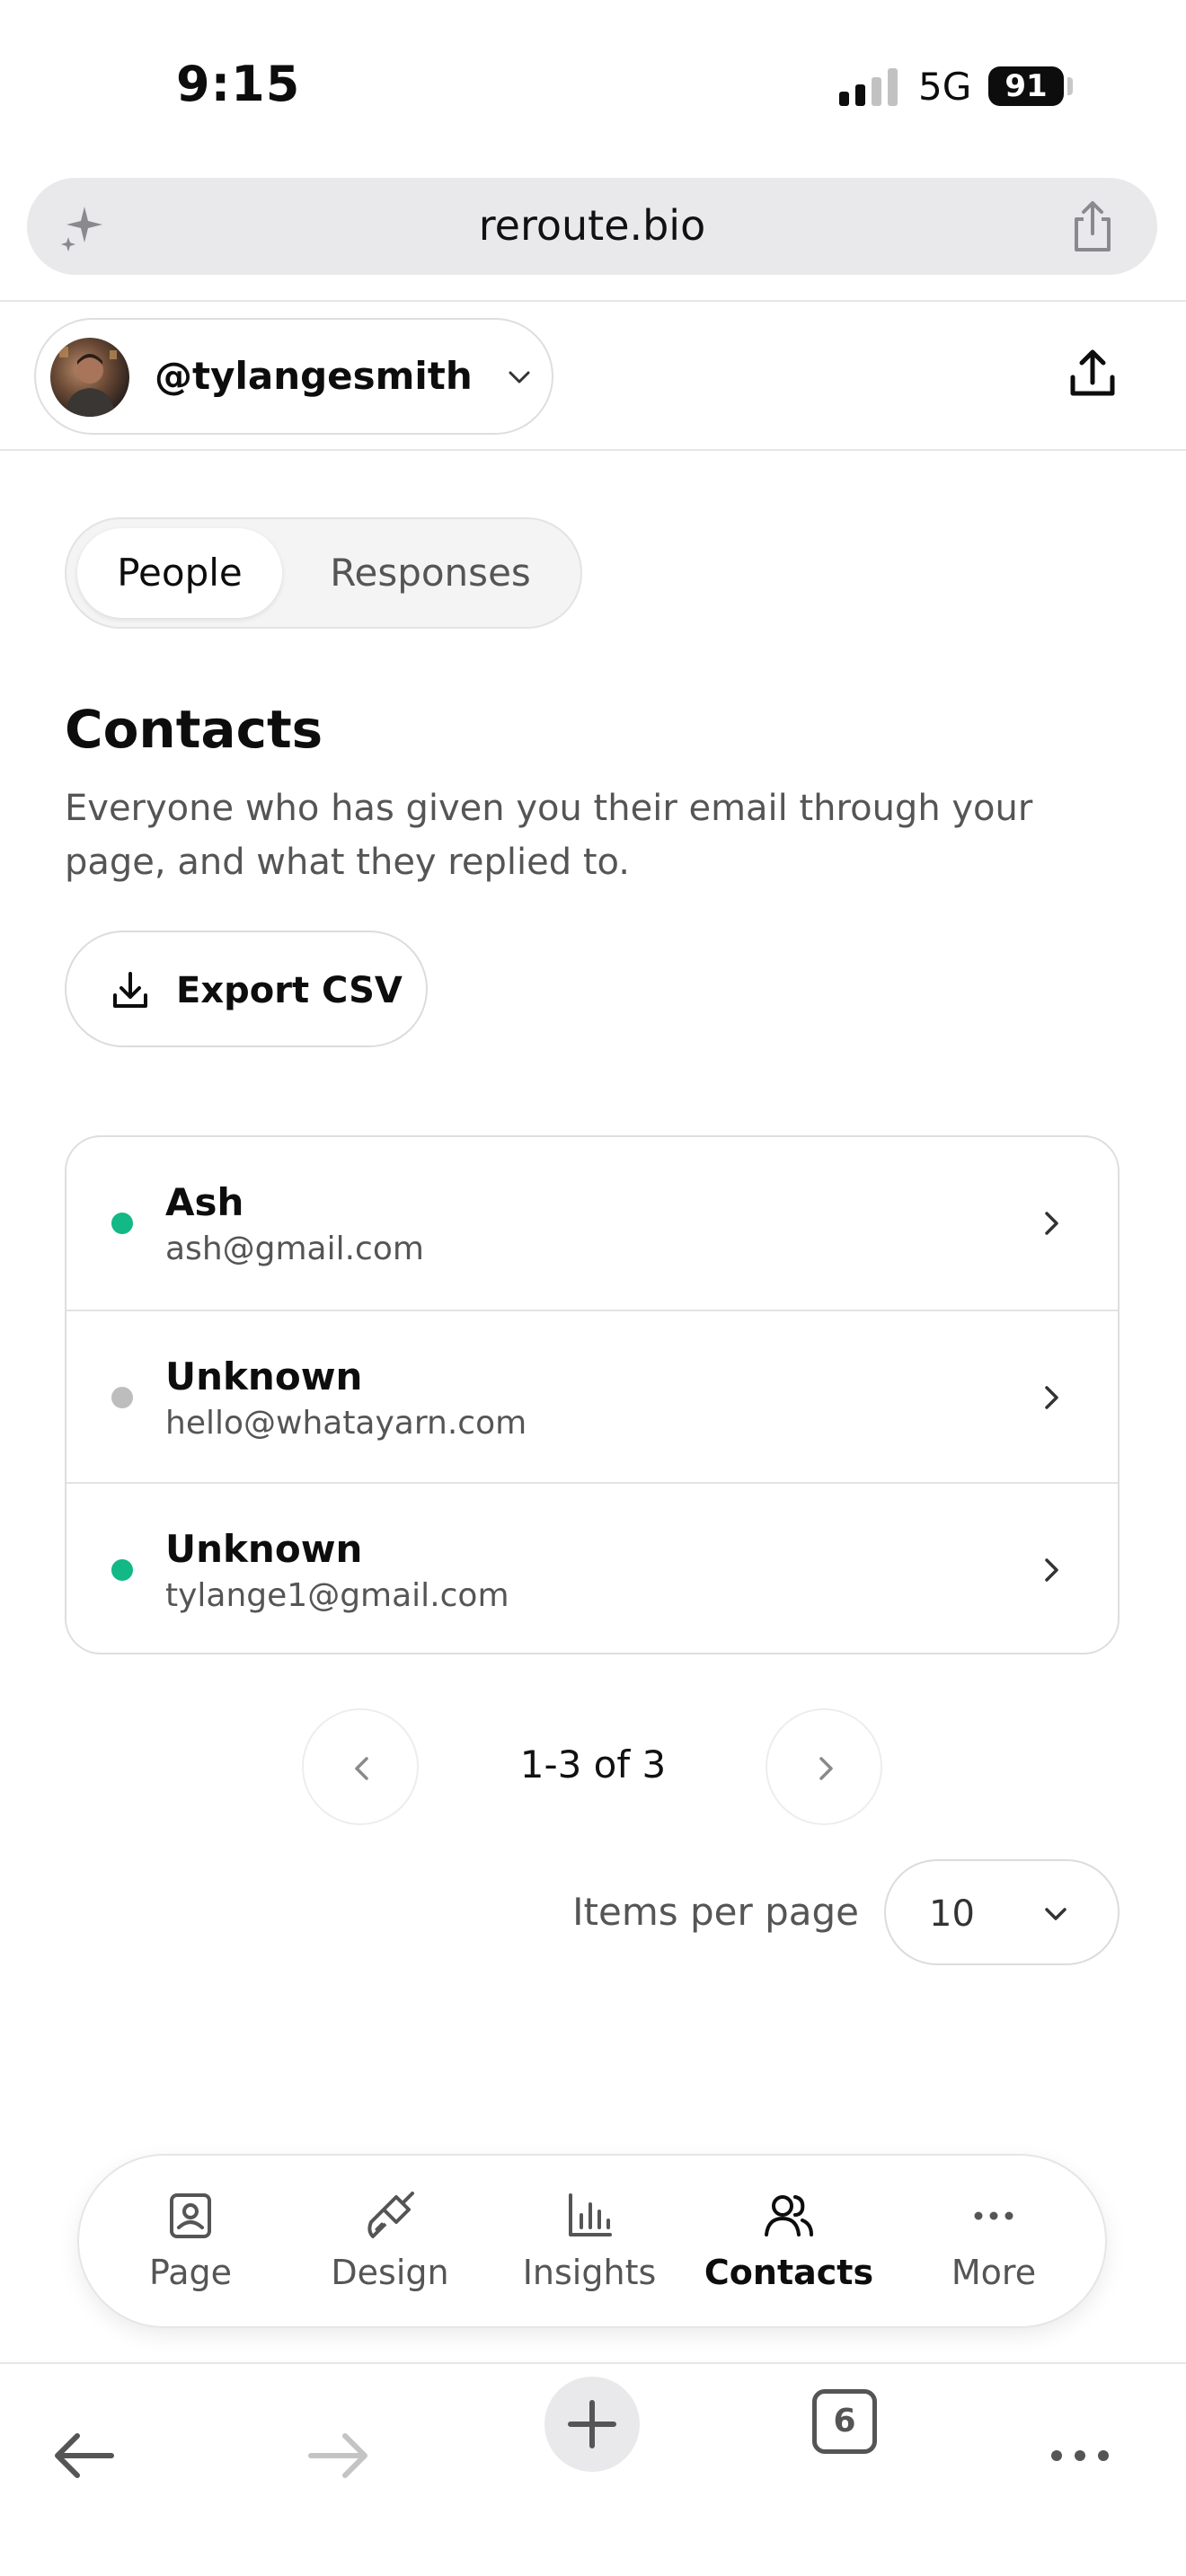  I want to click on view-toggle: People Responses, so click(323, 573).